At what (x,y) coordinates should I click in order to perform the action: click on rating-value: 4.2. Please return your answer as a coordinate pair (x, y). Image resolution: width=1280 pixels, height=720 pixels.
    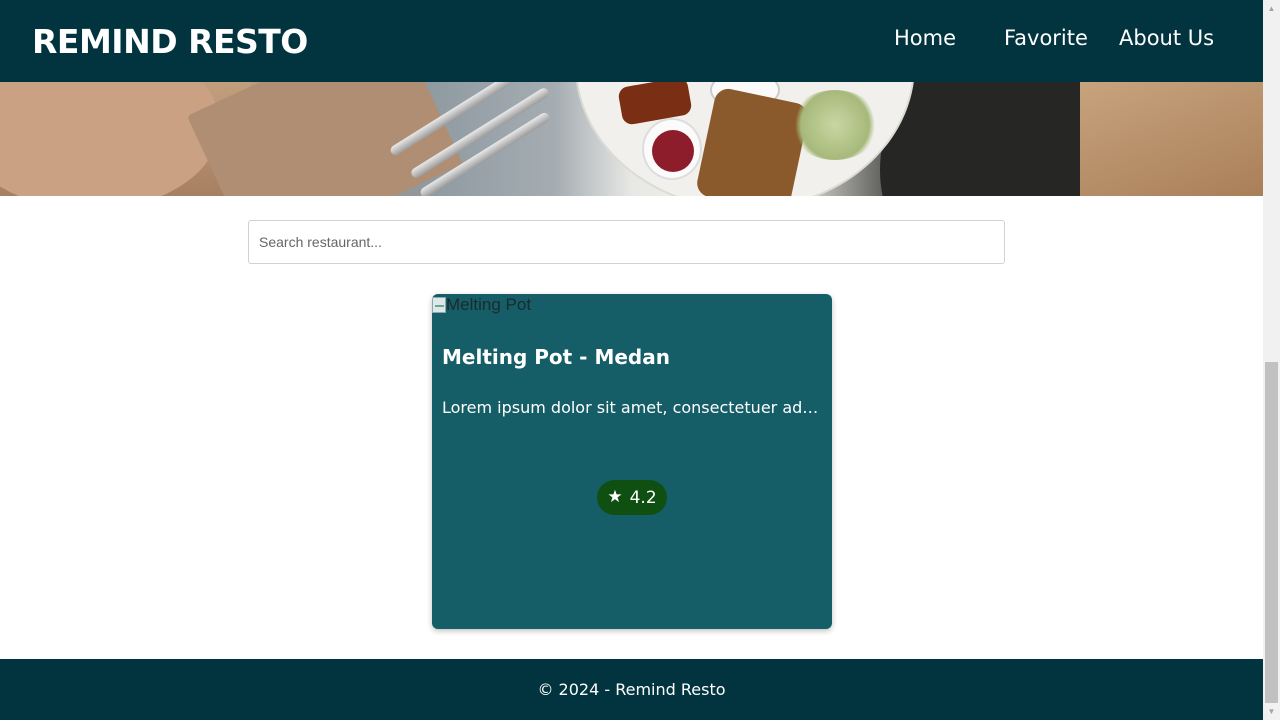
    Looking at the image, I should click on (643, 497).